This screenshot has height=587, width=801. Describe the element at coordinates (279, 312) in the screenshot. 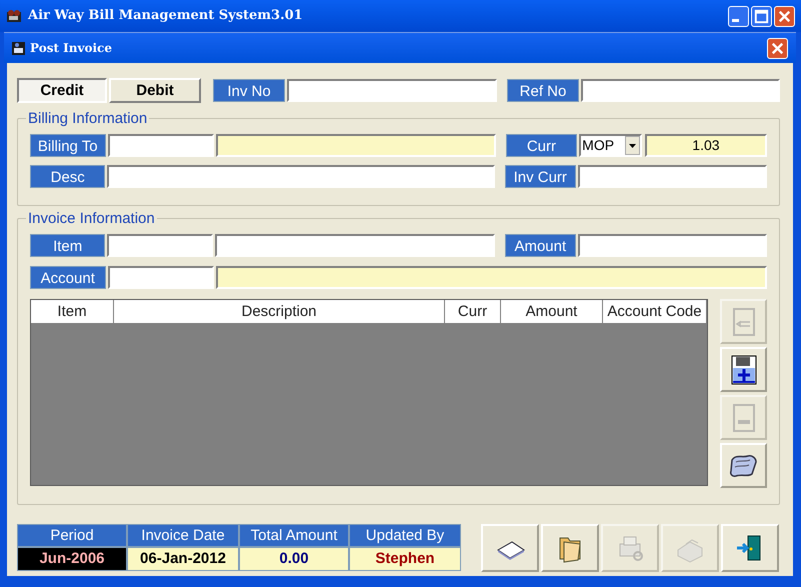

I see `column-header: Description` at that location.